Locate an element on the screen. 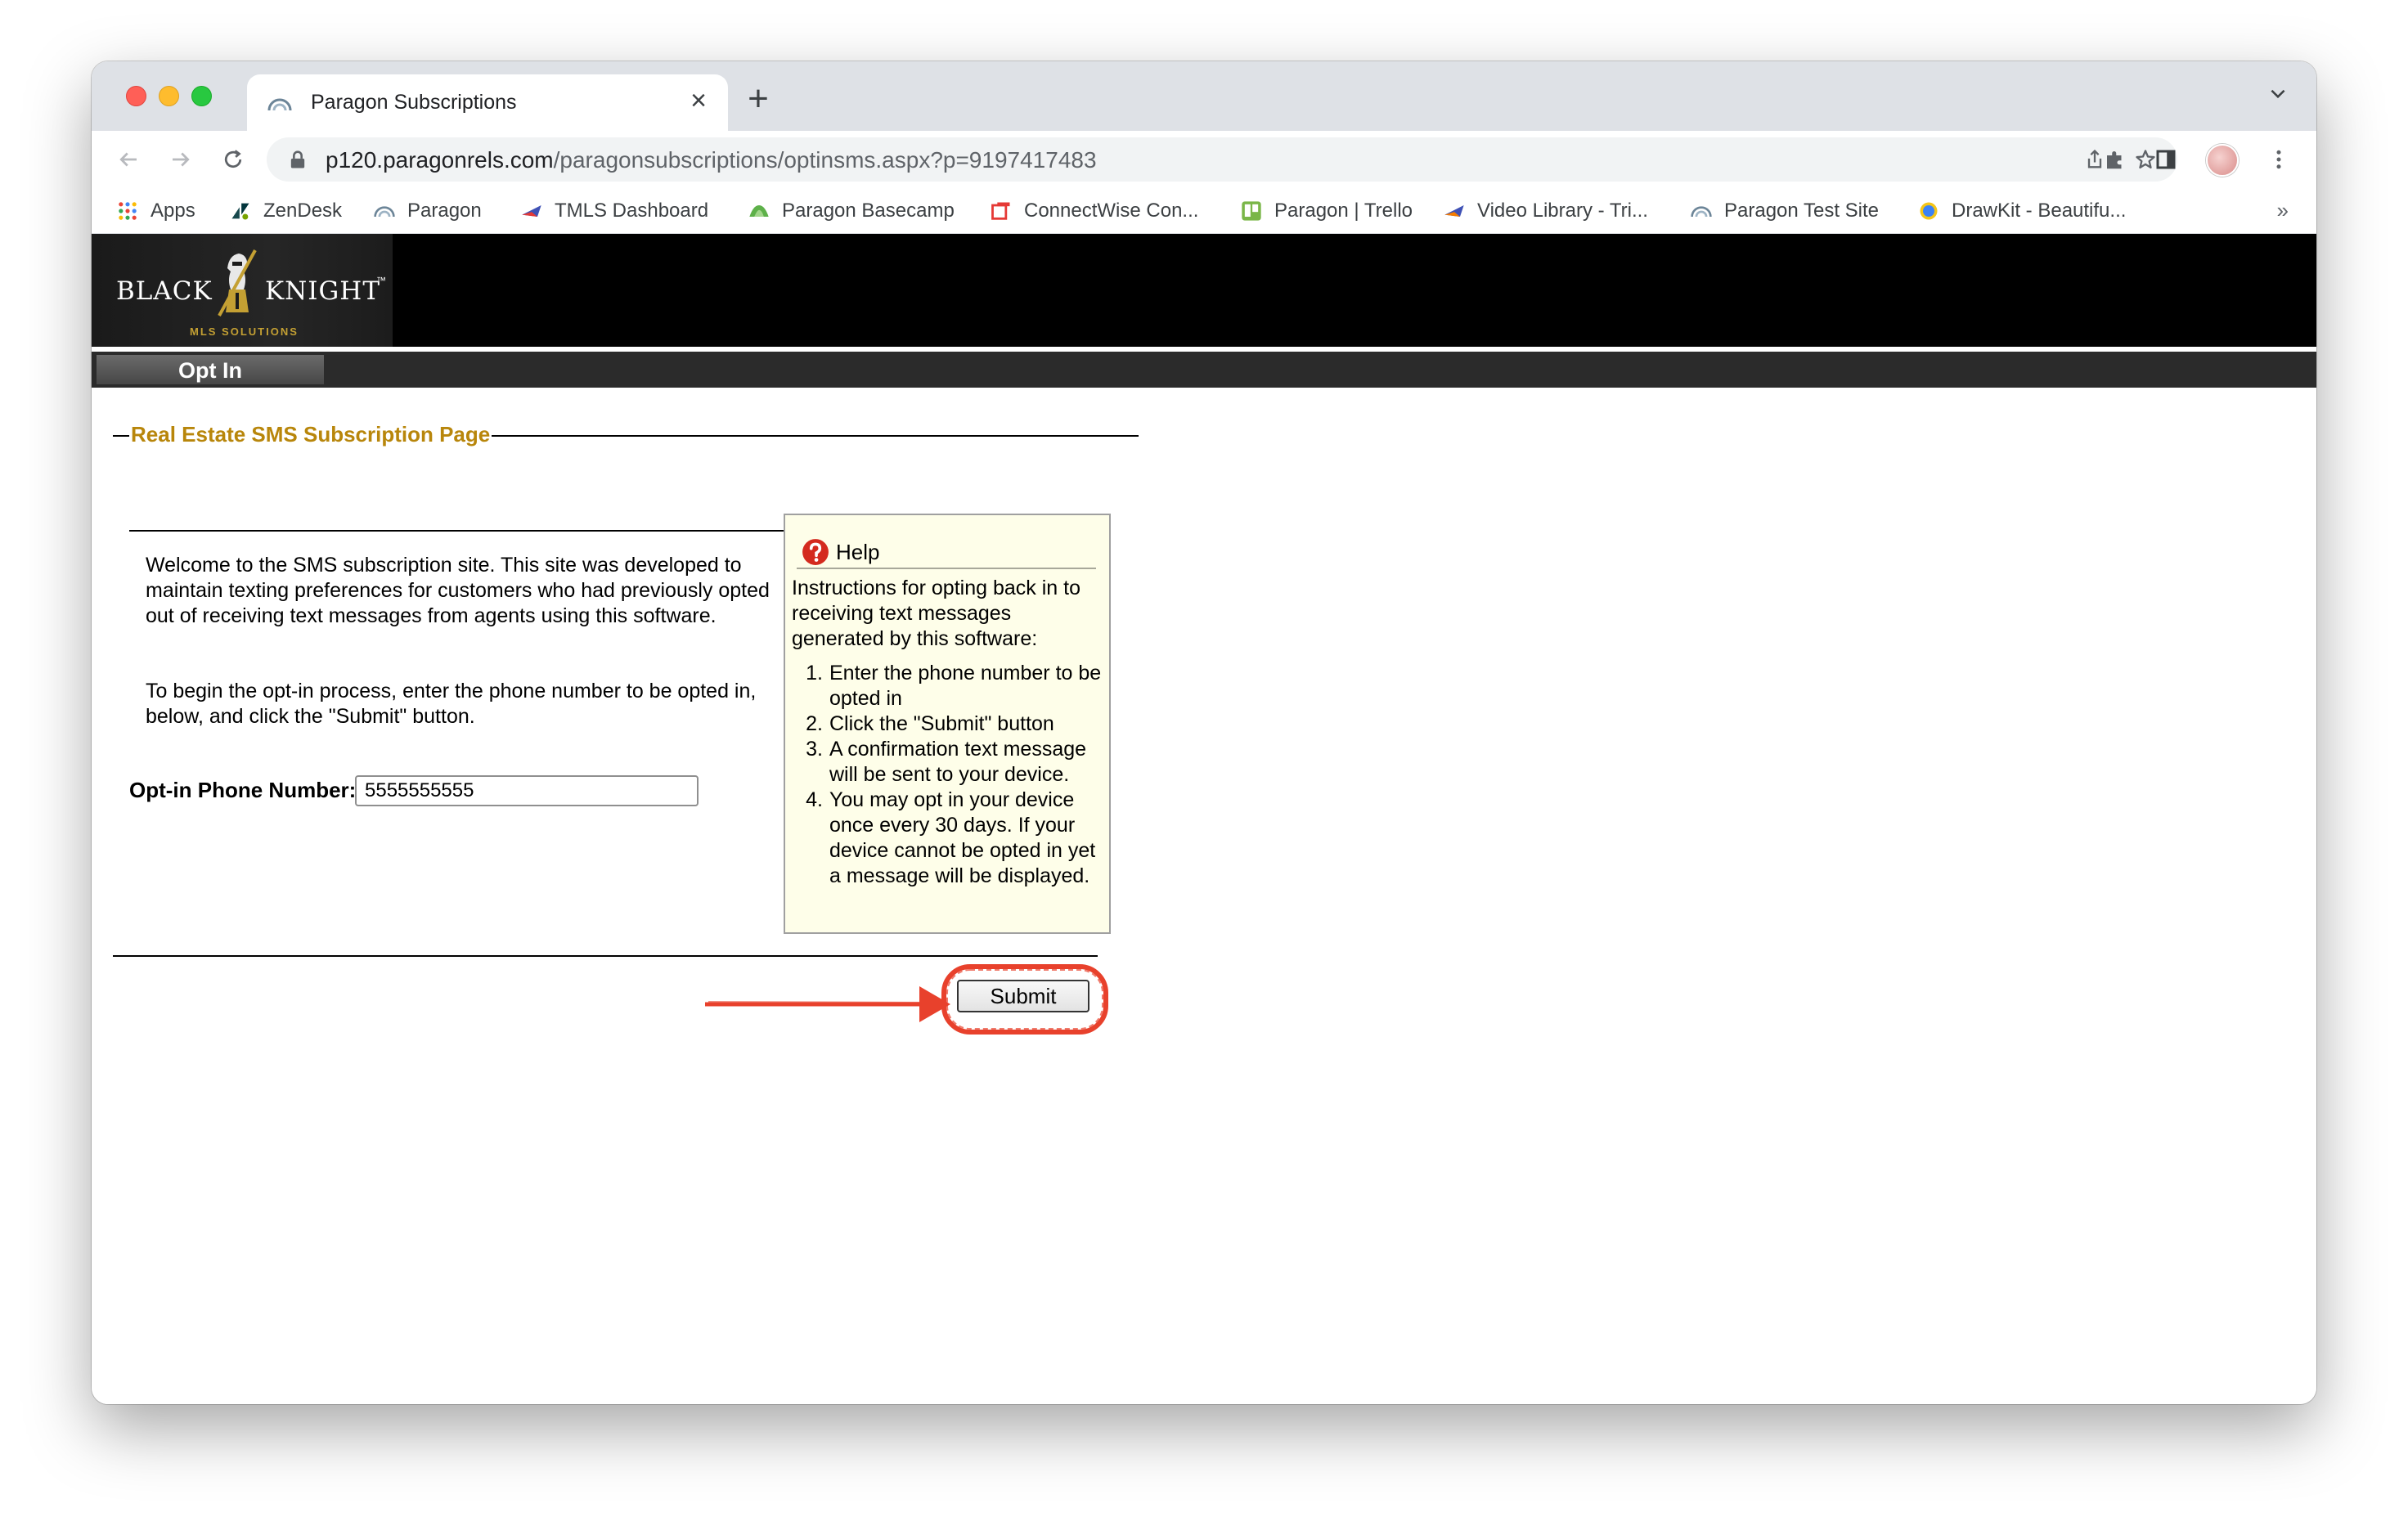  basecamp-icon is located at coordinates (759, 211).